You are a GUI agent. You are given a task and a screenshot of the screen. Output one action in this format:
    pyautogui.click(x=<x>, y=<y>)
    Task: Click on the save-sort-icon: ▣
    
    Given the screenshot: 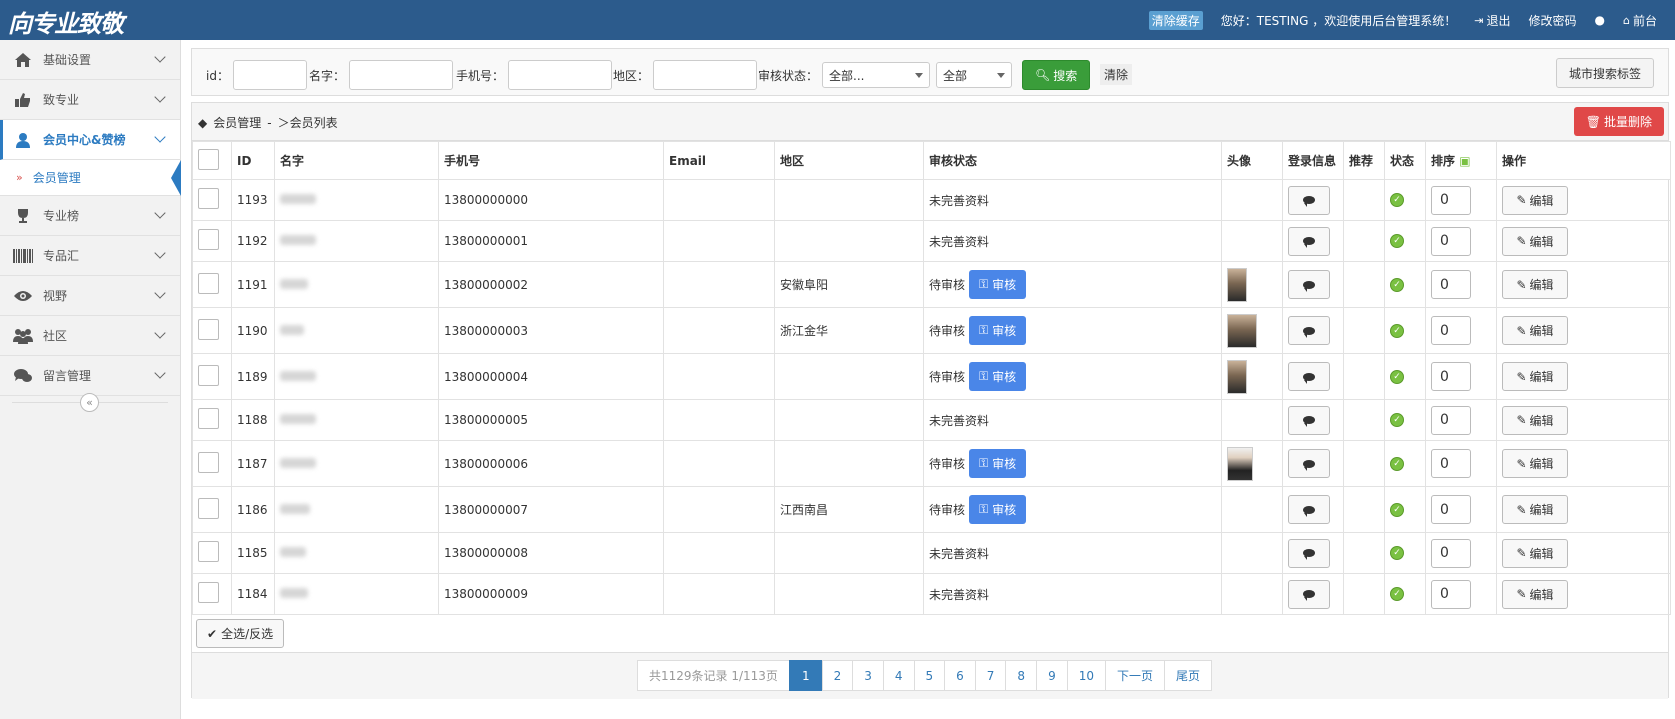 What is the action you would take?
    pyautogui.click(x=1464, y=161)
    